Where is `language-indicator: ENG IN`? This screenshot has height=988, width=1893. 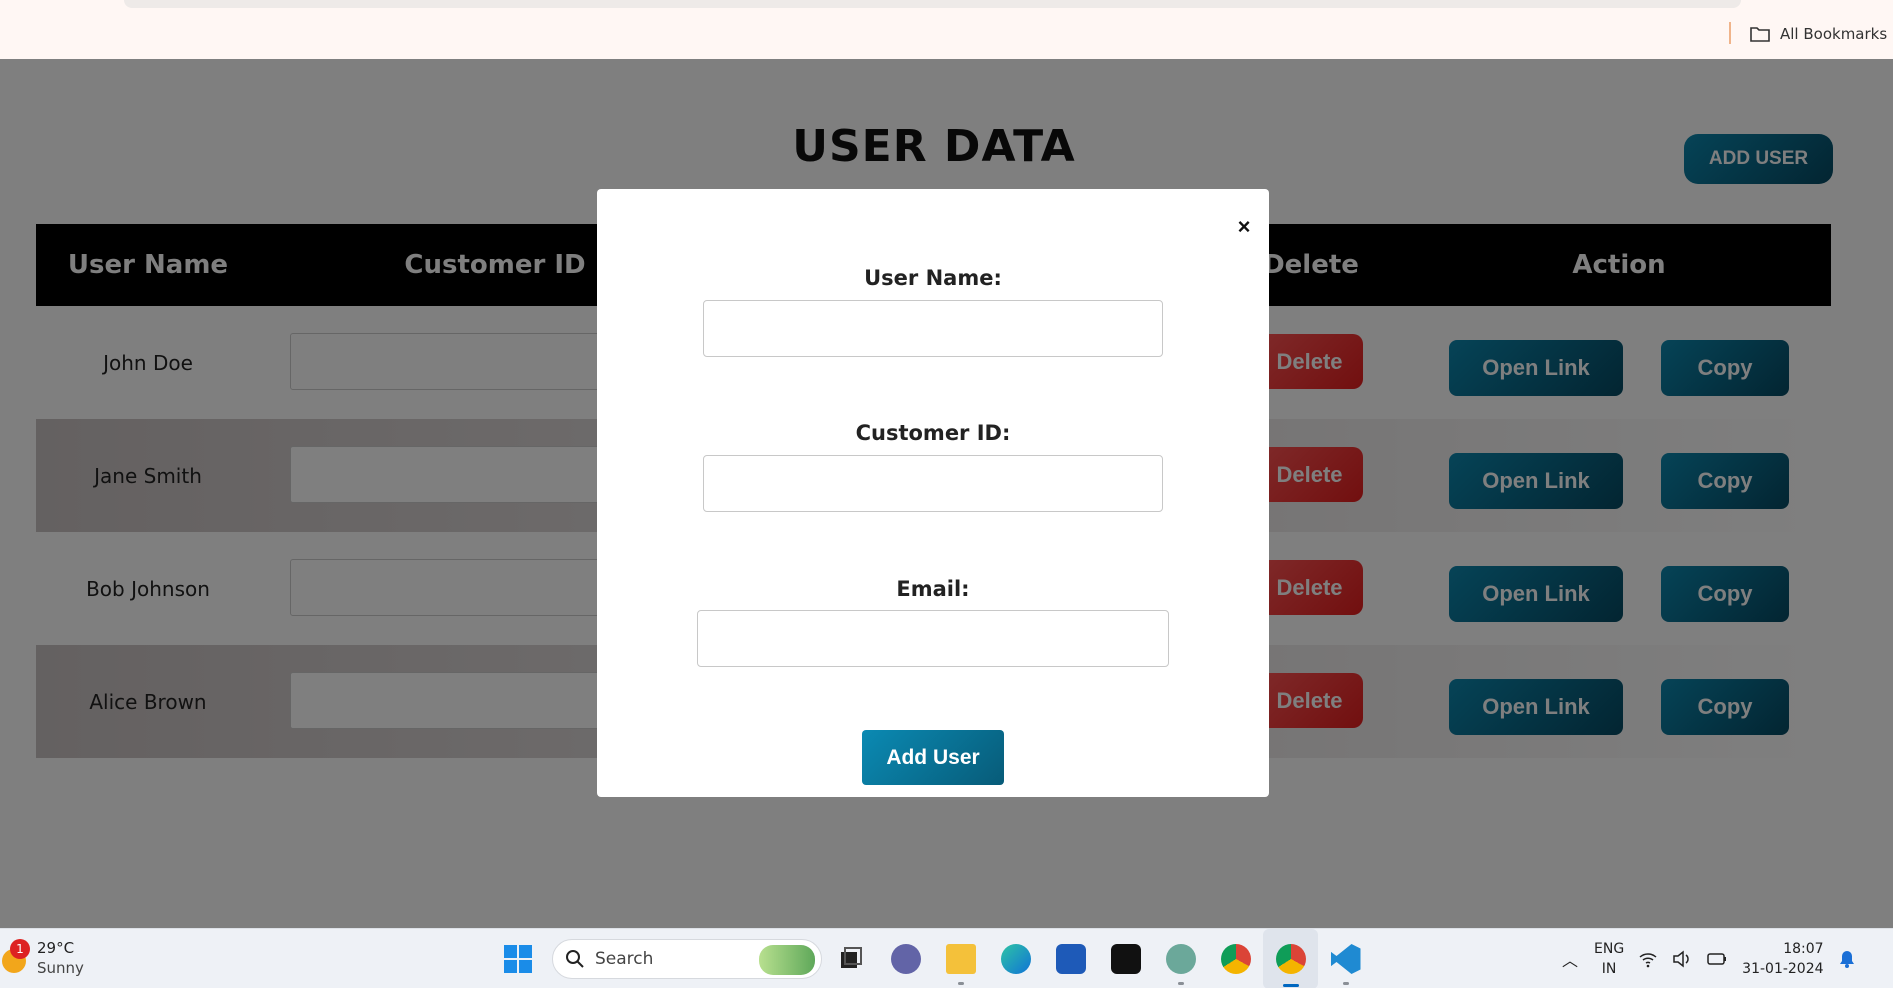 language-indicator: ENG IN is located at coordinates (1609, 959).